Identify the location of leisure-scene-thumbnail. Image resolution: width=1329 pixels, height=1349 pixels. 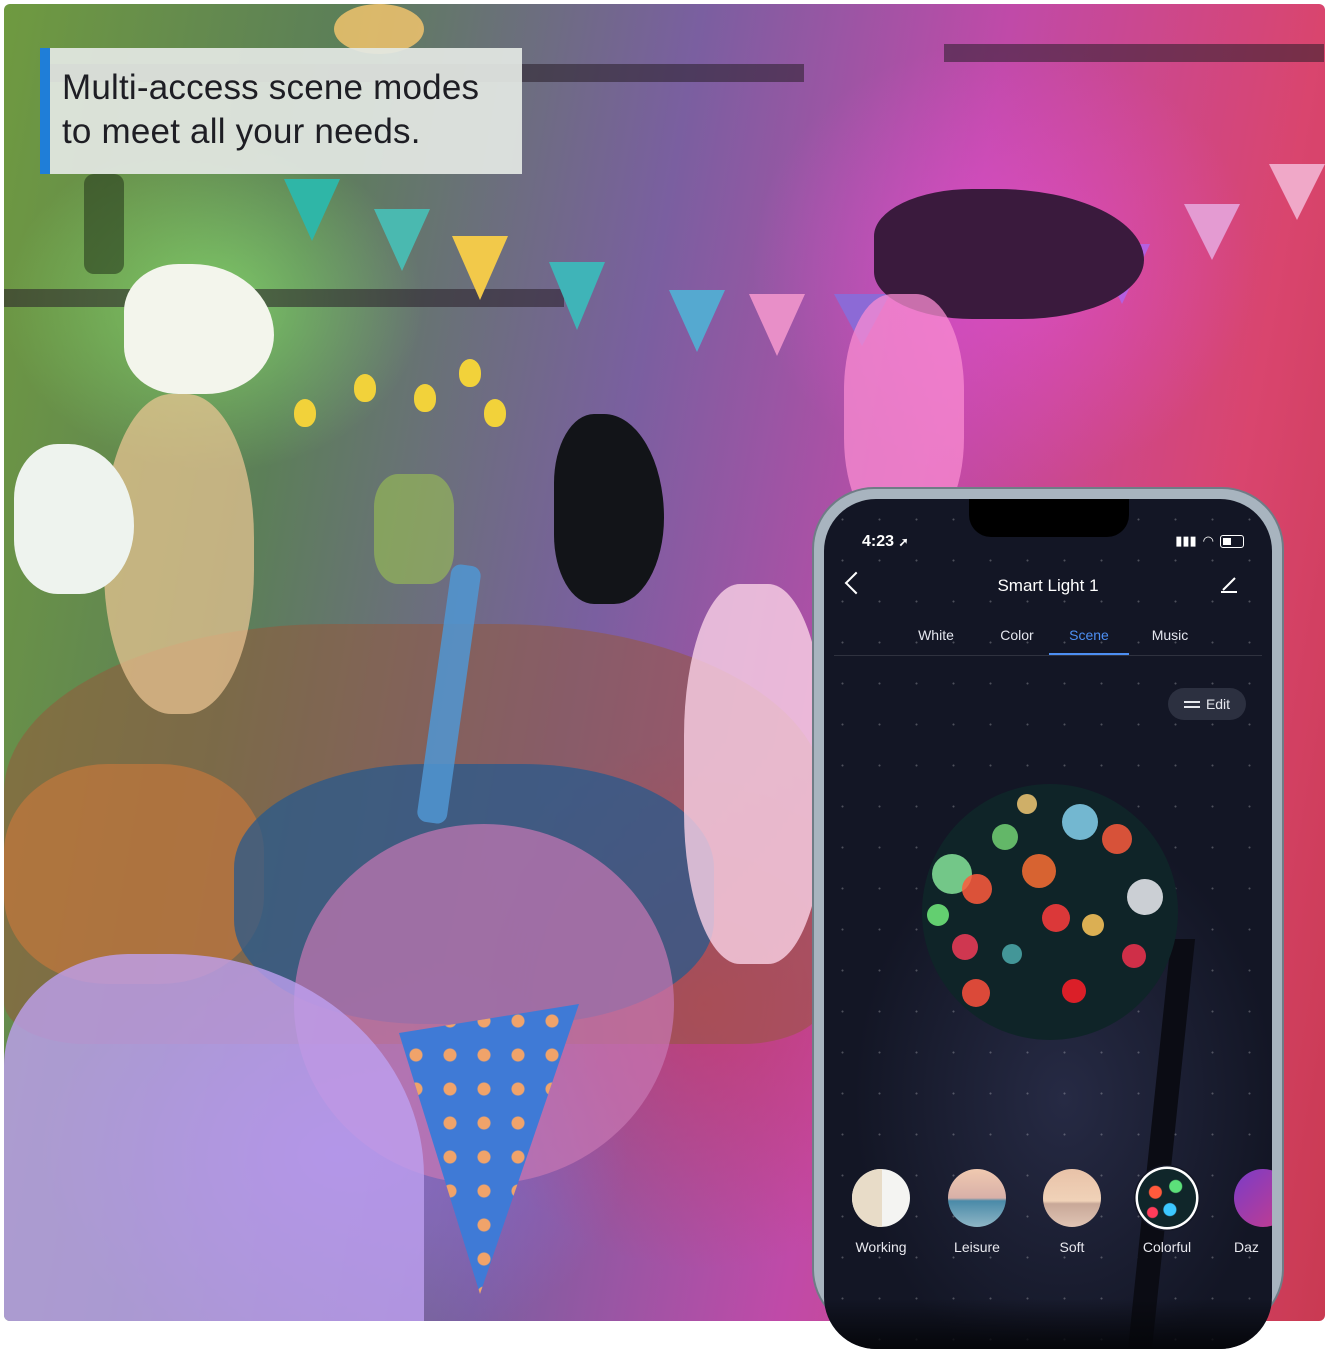
(977, 1198).